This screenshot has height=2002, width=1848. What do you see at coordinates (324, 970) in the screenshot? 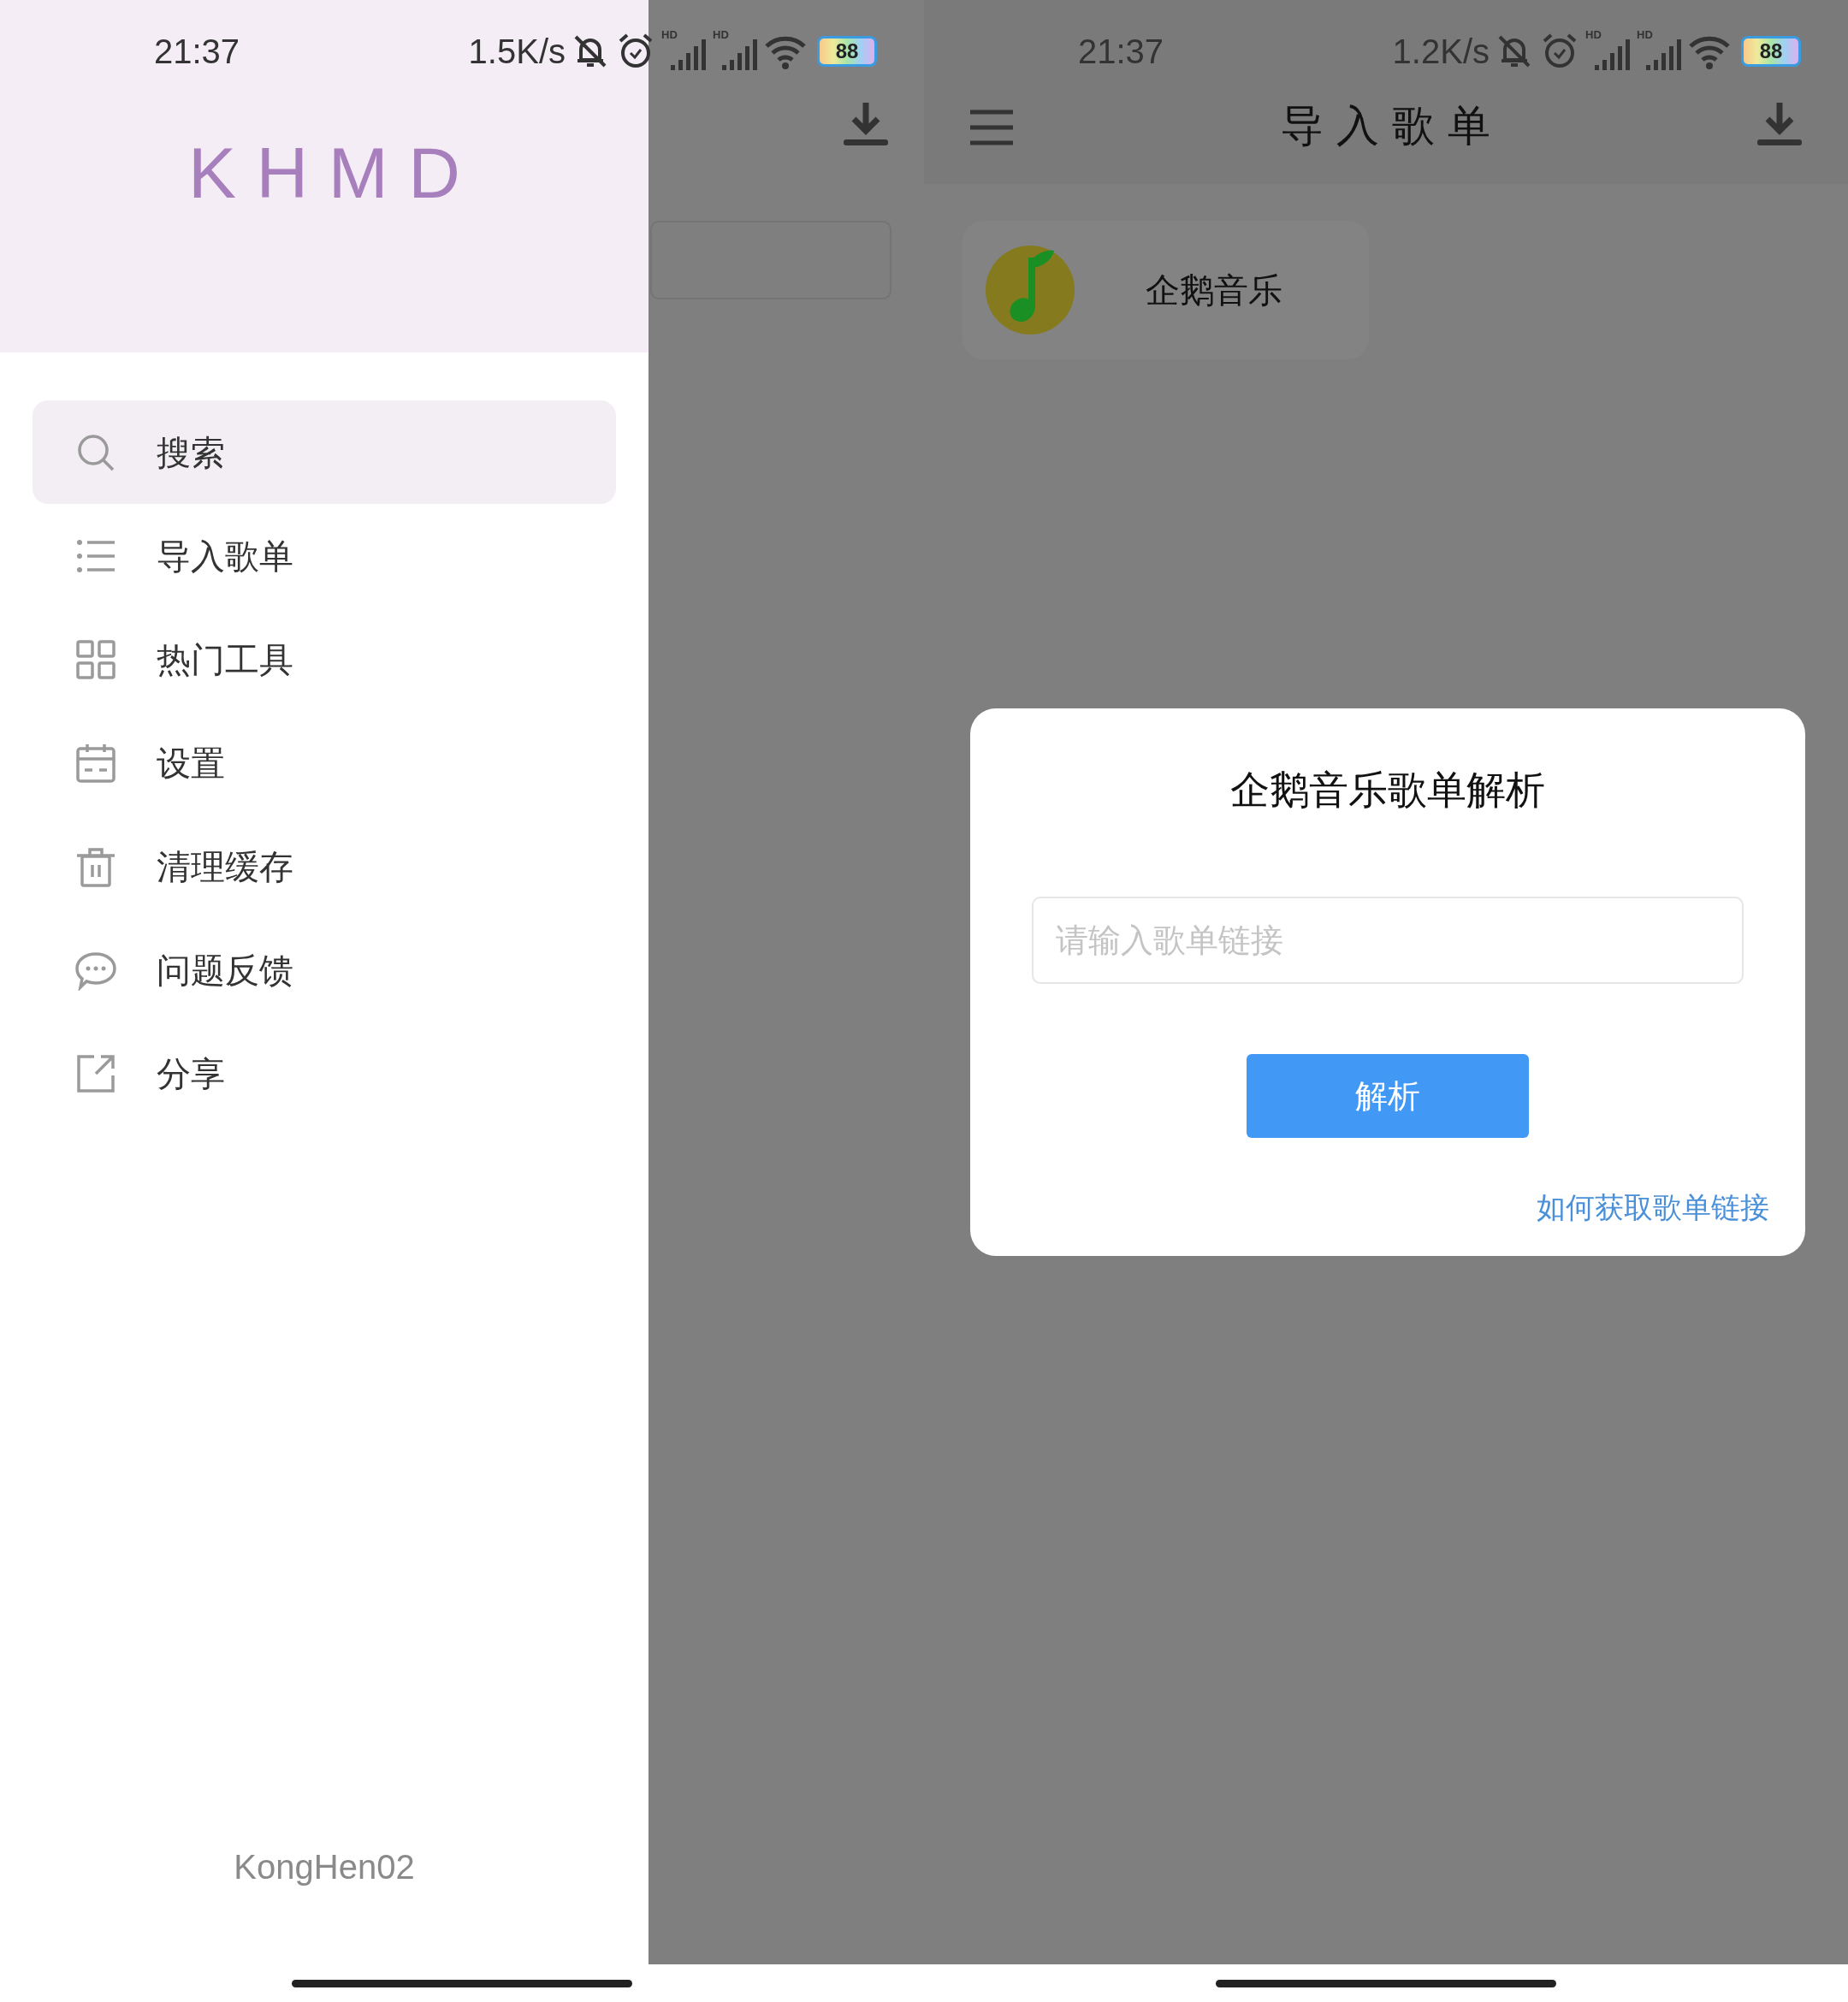
I see `menu-item: 问题反馈` at bounding box center [324, 970].